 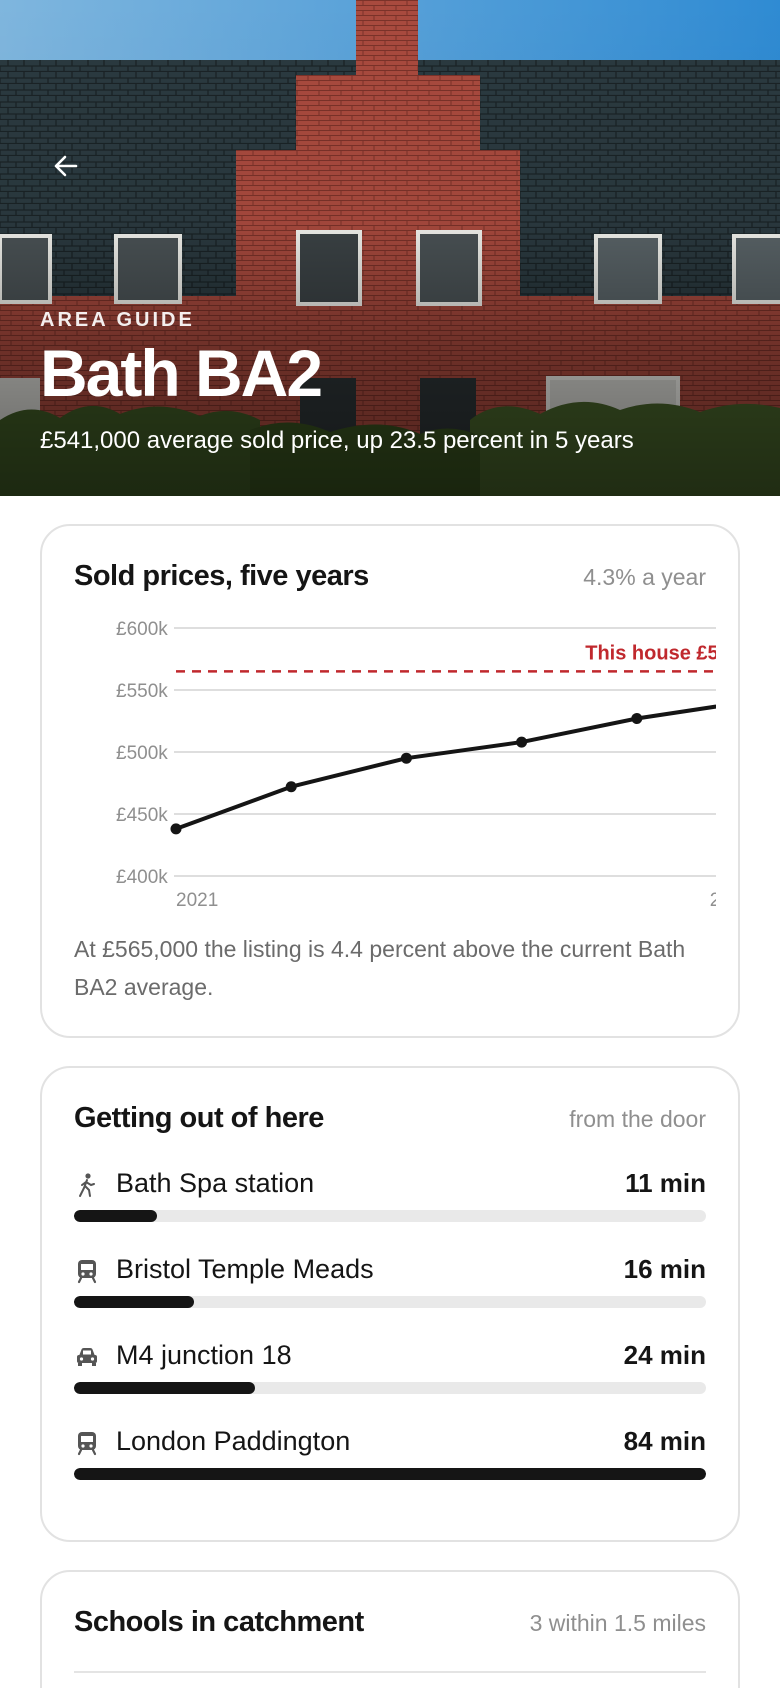 I want to click on y-tick-label: £400k, so click(x=142, y=877).